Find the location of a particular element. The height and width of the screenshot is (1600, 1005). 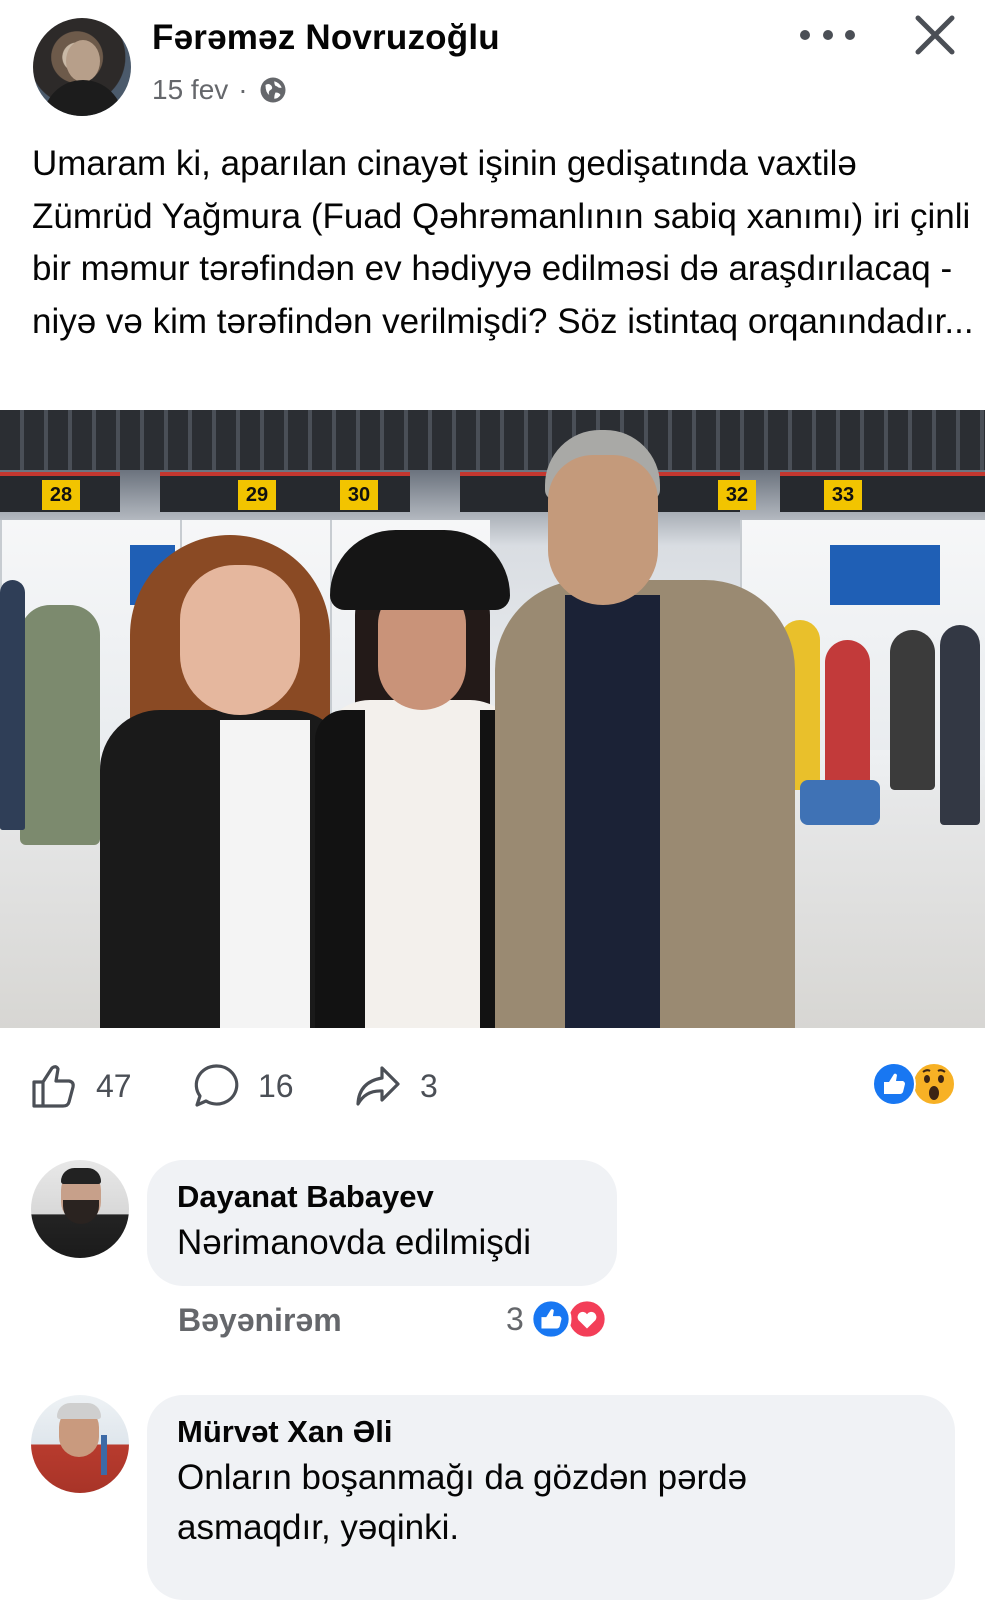

globe-icon is located at coordinates (273, 90).